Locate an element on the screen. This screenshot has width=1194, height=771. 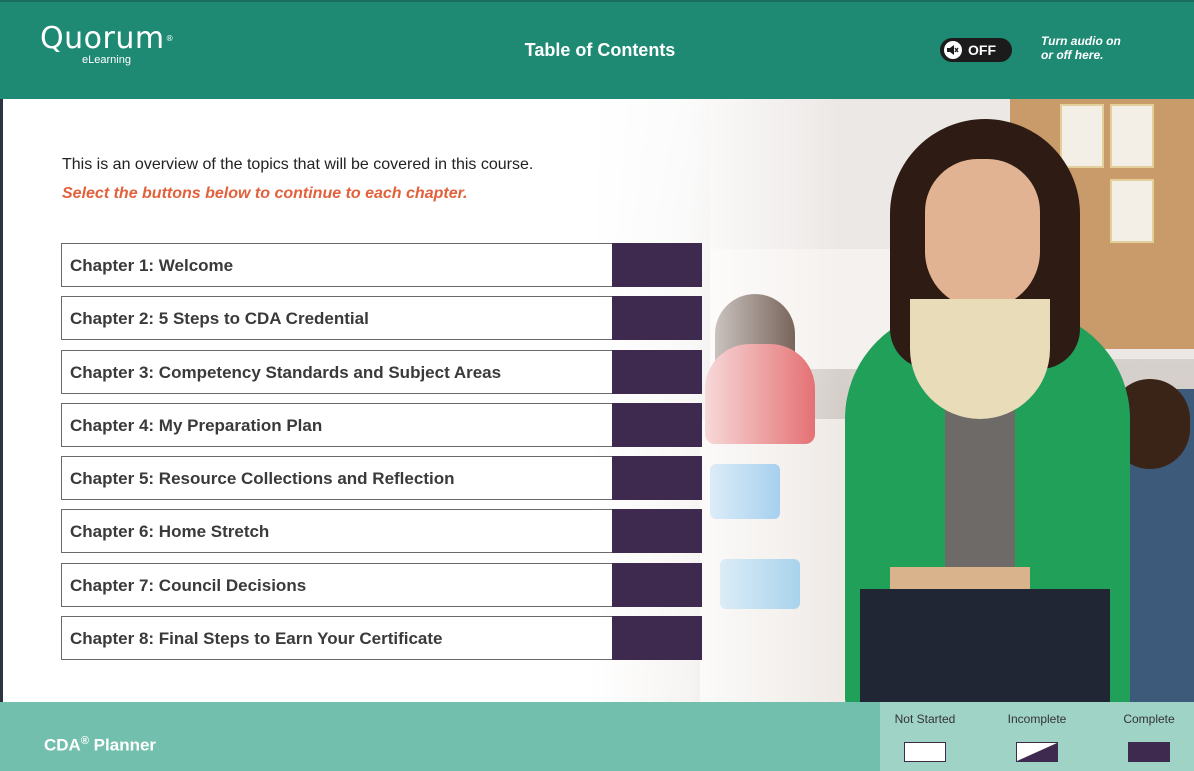
chapter-button-2: Chapter 2: 5 Steps to CDA Credential is located at coordinates (381, 318).